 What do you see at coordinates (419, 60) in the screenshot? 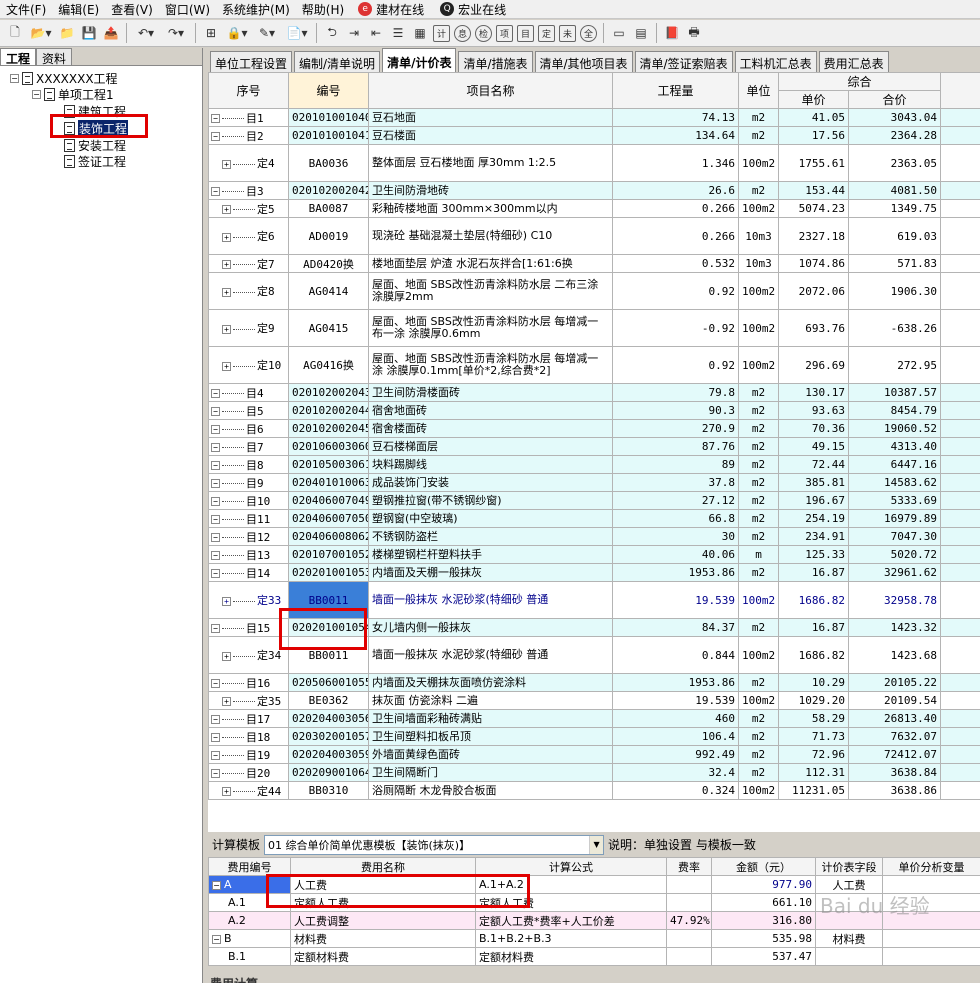
I see `tab-pricing-table: 清单/计价表` at bounding box center [419, 60].